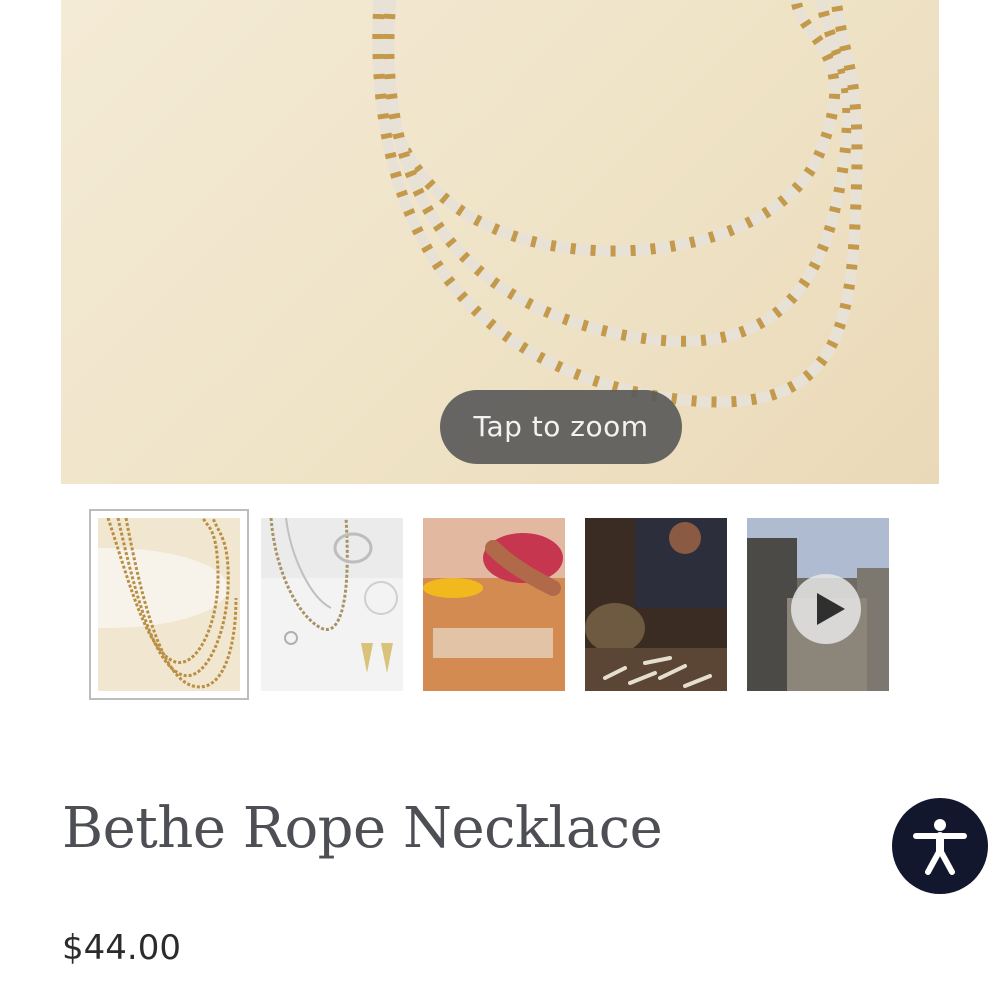 Image resolution: width=1000 pixels, height=1000 pixels. I want to click on thumbnail-jewelry-collection, so click(332, 604).